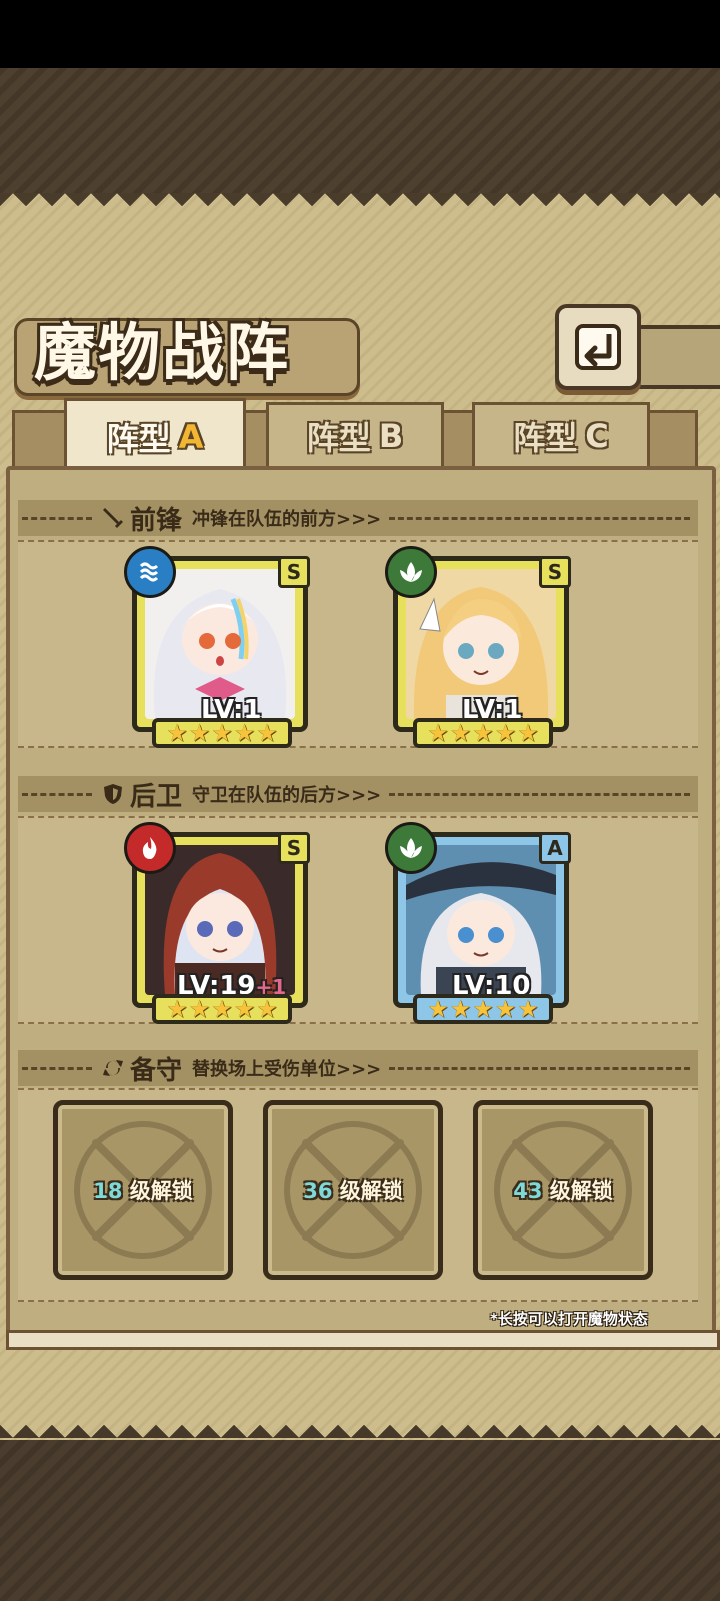  I want to click on back-row, so click(358, 920).